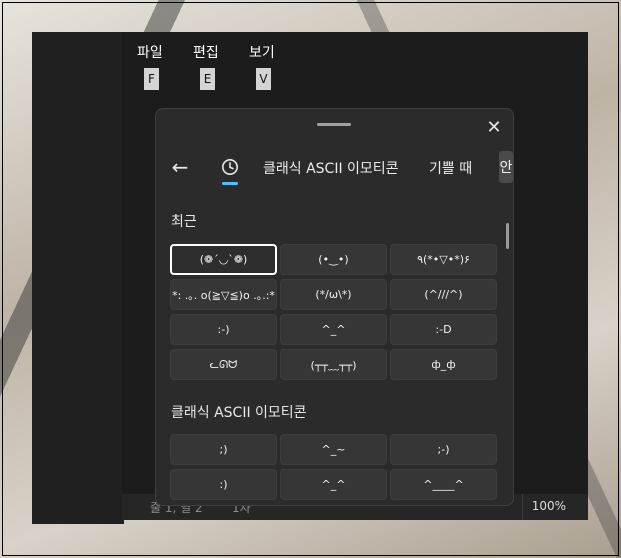 This screenshot has width=621, height=558. Describe the element at coordinates (223, 364) in the screenshot. I see `emoticon-button: ᓚᘏᗢ` at that location.